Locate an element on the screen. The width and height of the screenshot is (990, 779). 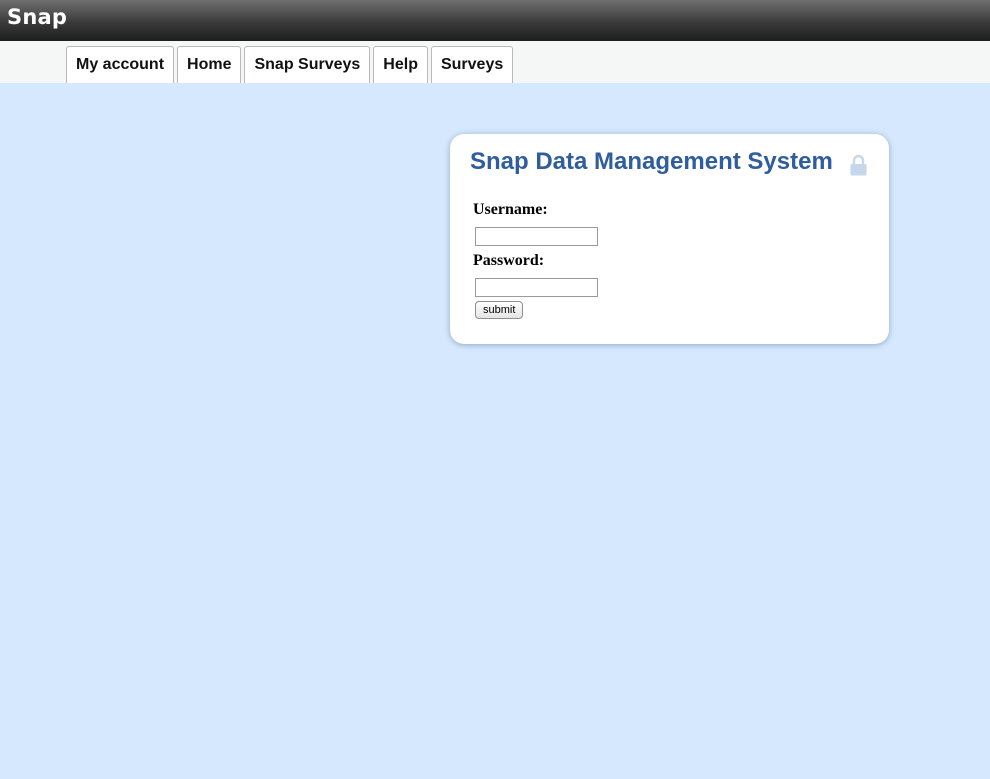
password-input is located at coordinates (536, 287).